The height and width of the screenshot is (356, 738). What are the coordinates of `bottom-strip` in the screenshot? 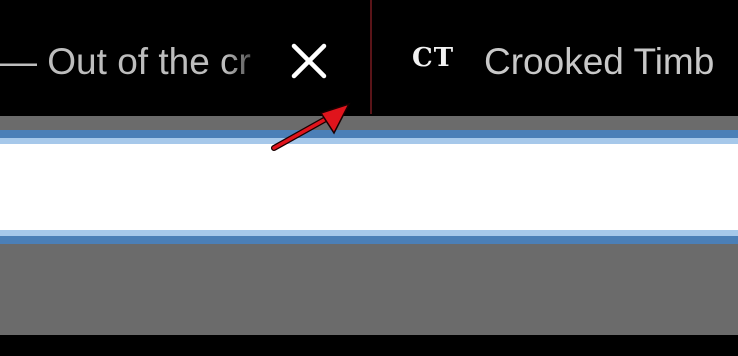 It's located at (369, 345).